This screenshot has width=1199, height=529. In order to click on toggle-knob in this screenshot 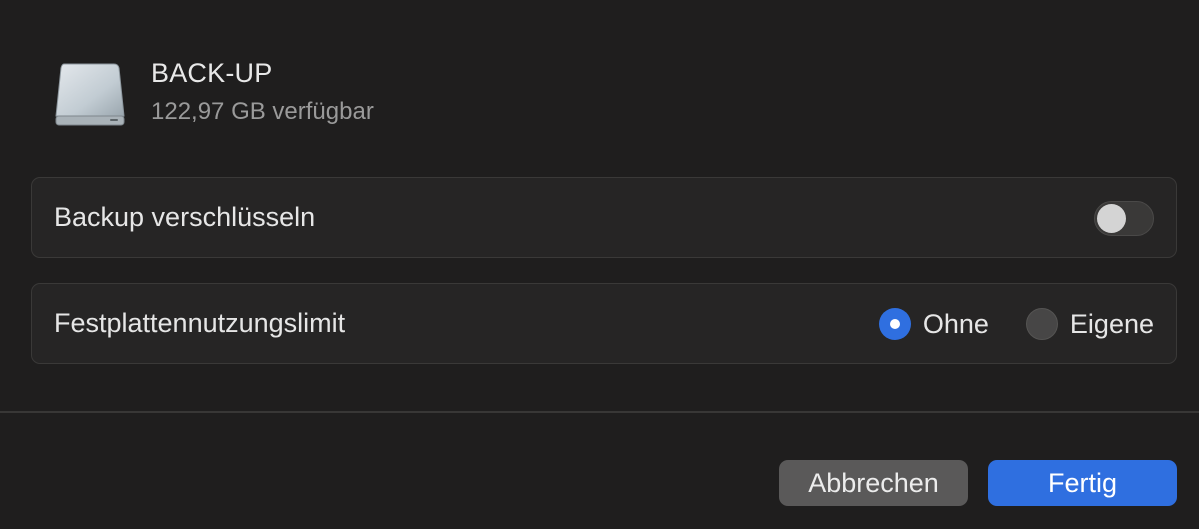, I will do `click(1111, 218)`.